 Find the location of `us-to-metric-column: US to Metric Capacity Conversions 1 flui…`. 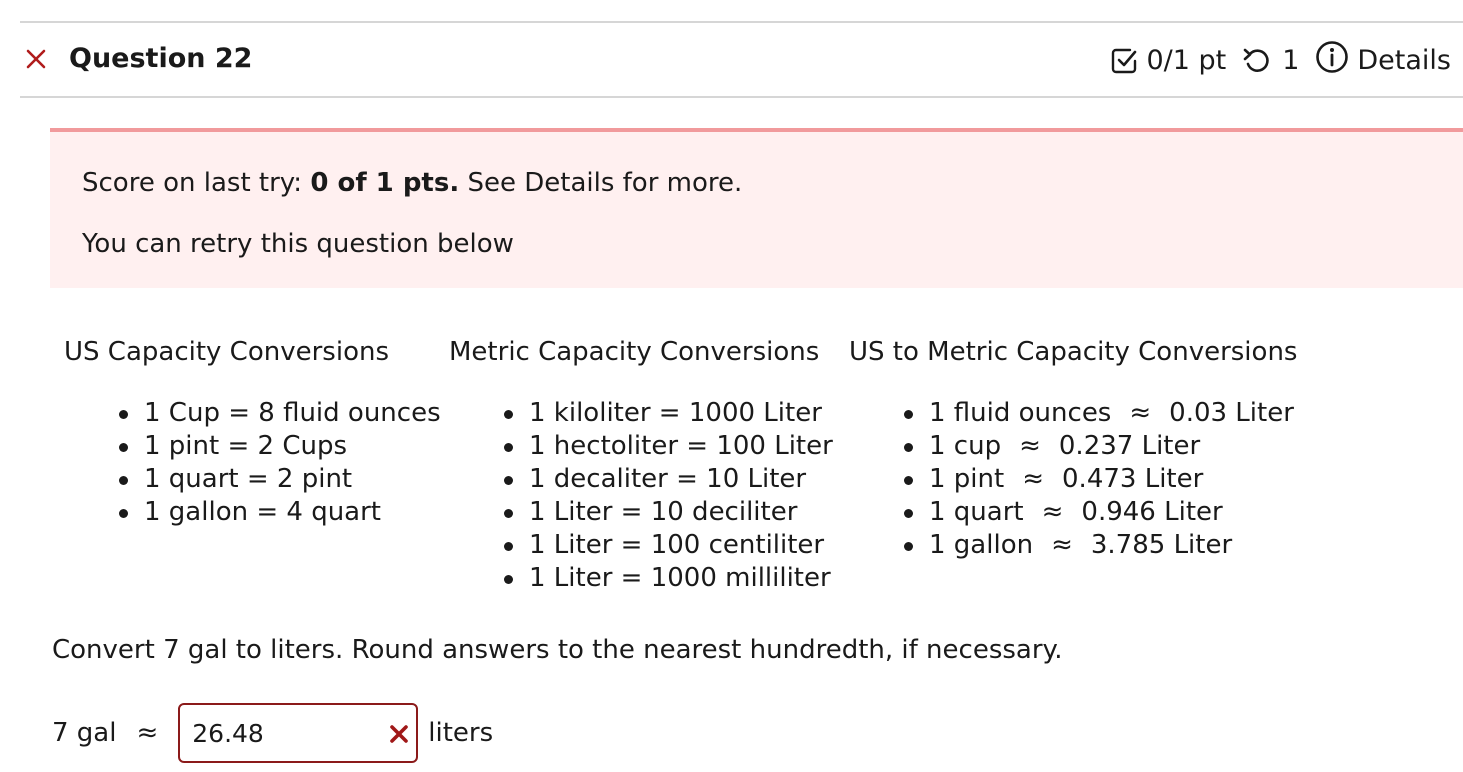

us-to-metric-column: US to Metric Capacity Conversions 1 flui… is located at coordinates (1073, 448).